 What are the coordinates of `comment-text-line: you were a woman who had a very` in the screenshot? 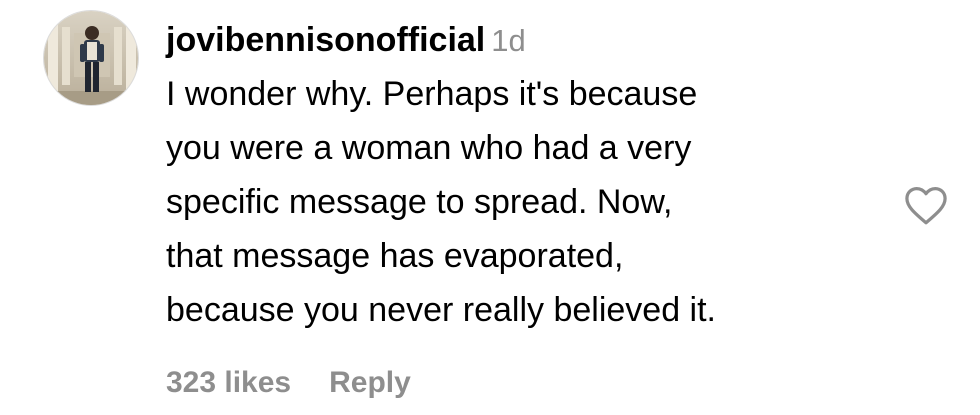 It's located at (429, 148).